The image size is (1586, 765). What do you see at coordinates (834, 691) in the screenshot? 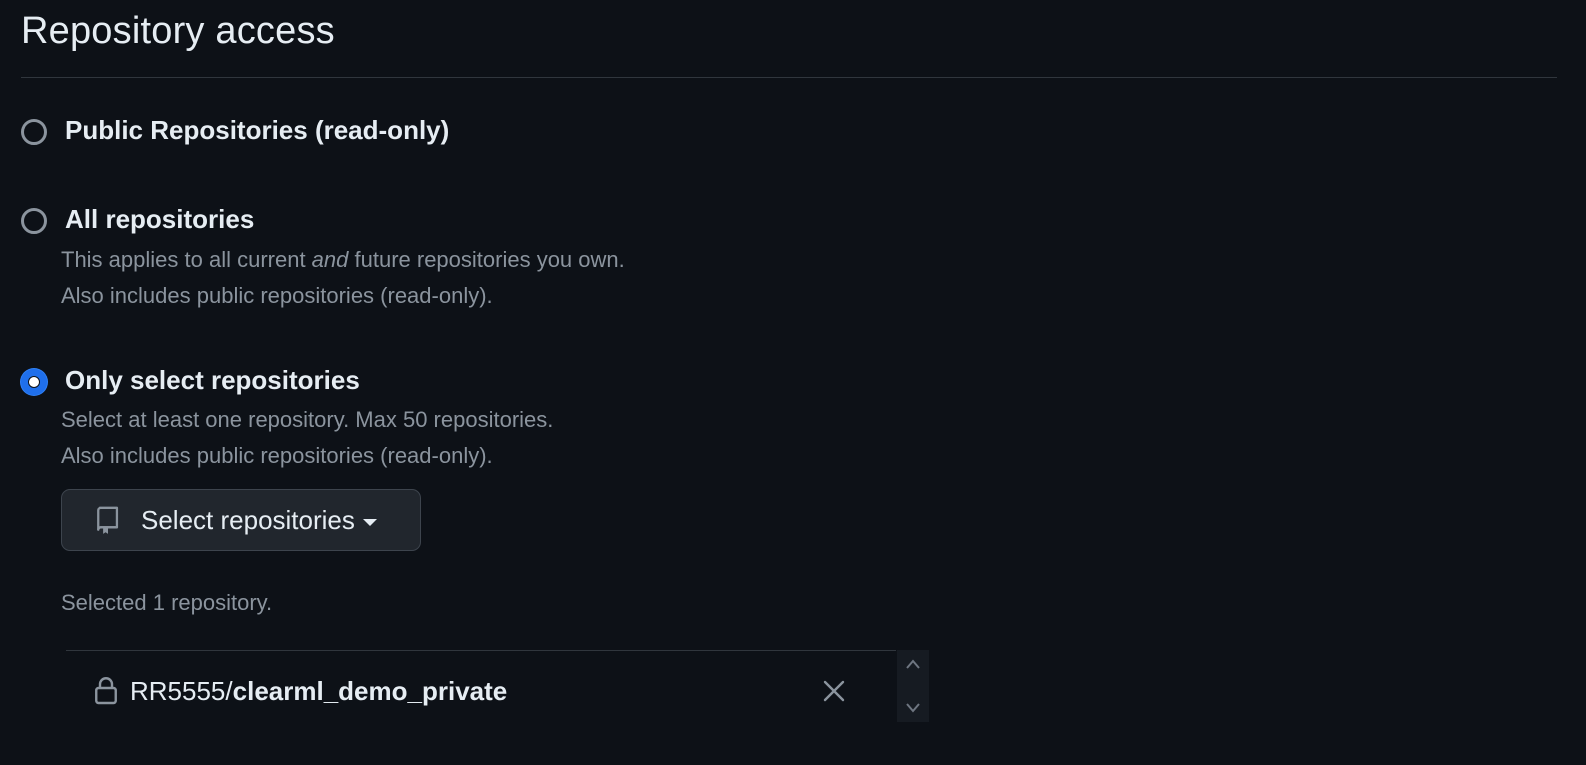
I see `remove-repository-close-icon` at bounding box center [834, 691].